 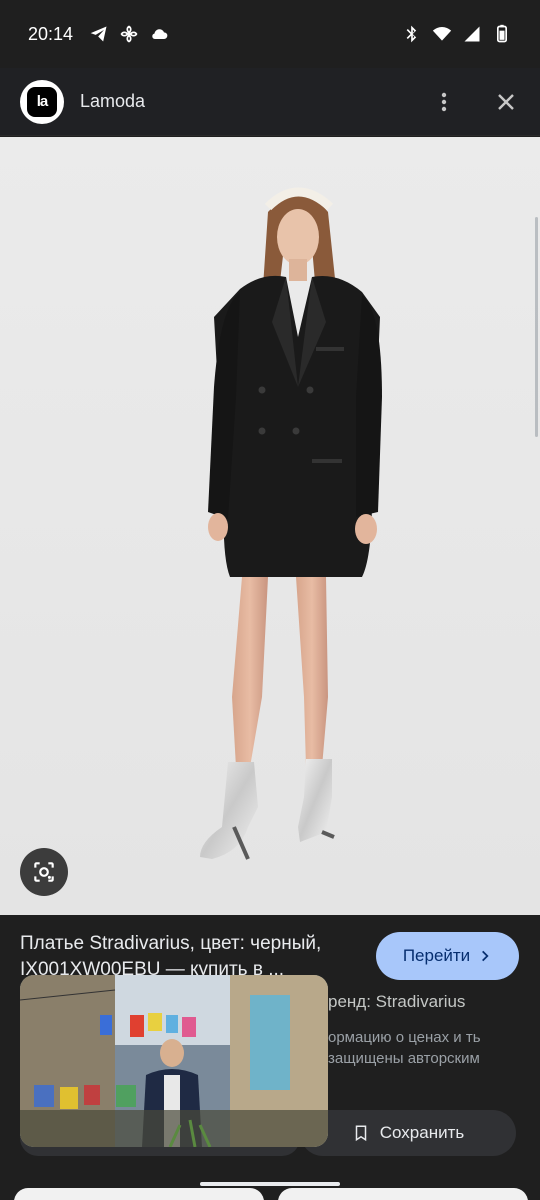 What do you see at coordinates (51, 33) in the screenshot?
I see `status-time: 20:14` at bounding box center [51, 33].